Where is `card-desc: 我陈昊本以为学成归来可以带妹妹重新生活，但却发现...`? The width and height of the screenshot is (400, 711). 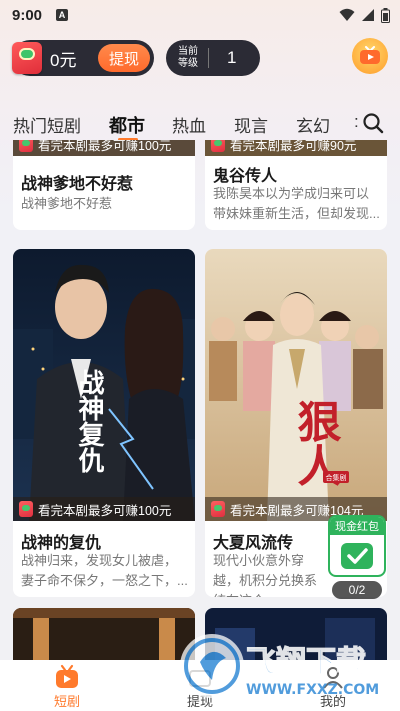
card-desc: 我陈昊本以为学成归来可以带妹妹重新生活，但却发现... is located at coordinates (296, 203).